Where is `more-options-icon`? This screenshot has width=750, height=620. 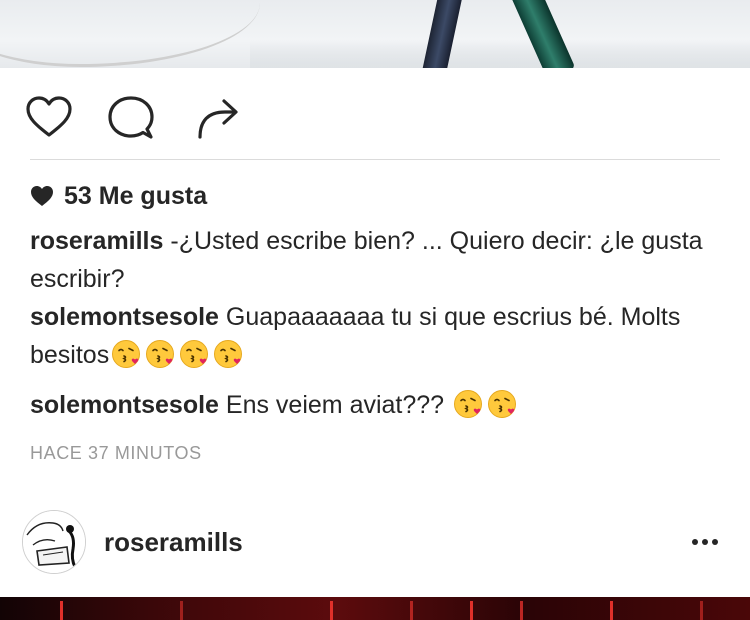
more-options-icon is located at coordinates (705, 542).